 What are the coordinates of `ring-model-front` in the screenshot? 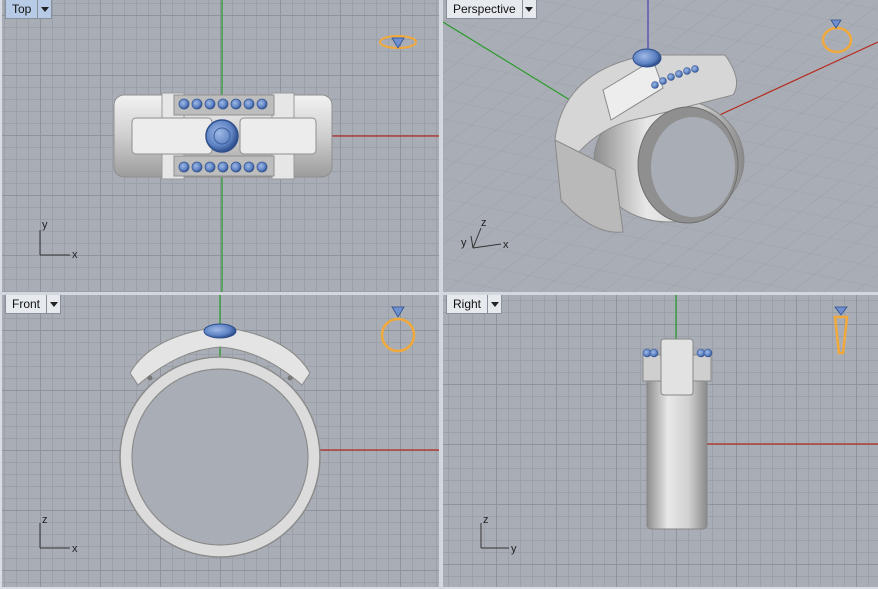 It's located at (220, 440).